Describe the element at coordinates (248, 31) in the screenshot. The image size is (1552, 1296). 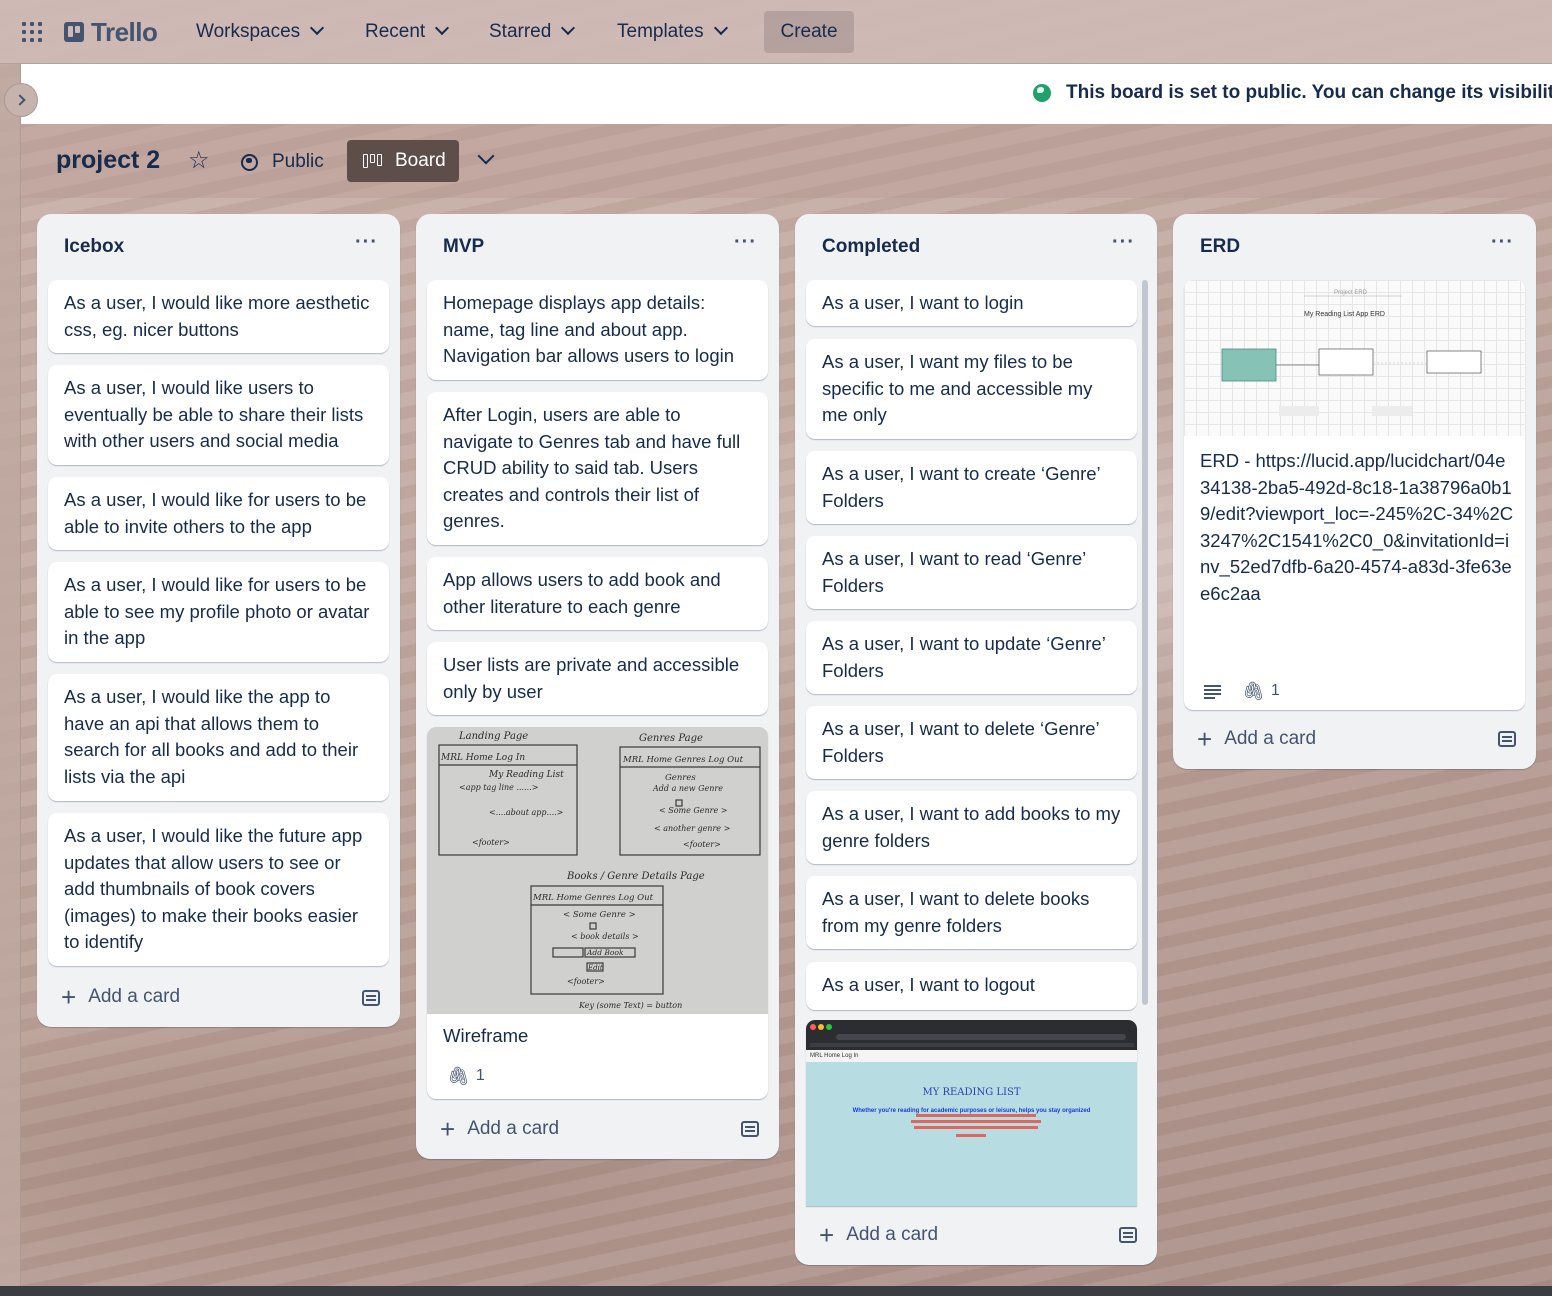
I see `workspaces-label: Workspaces` at that location.